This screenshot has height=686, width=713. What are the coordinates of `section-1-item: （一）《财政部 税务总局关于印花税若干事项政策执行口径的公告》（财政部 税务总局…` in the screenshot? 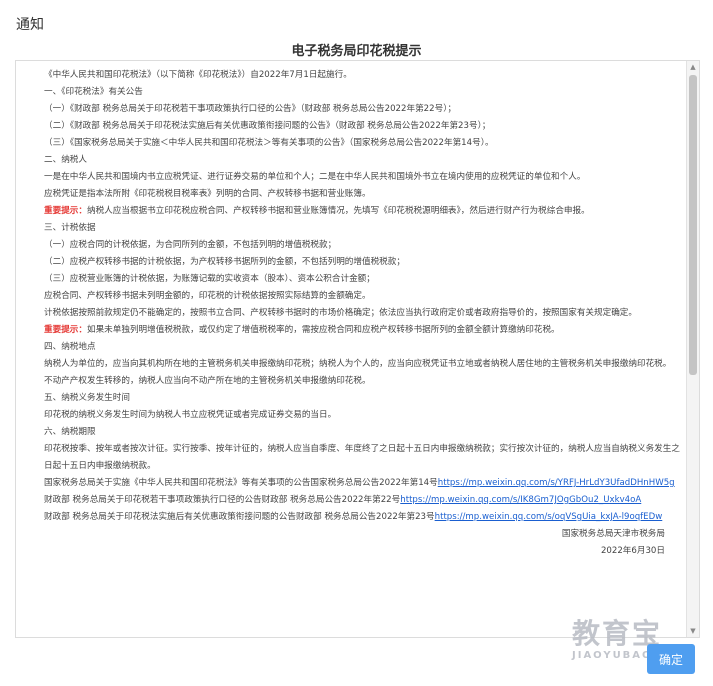 It's located at (250, 109).